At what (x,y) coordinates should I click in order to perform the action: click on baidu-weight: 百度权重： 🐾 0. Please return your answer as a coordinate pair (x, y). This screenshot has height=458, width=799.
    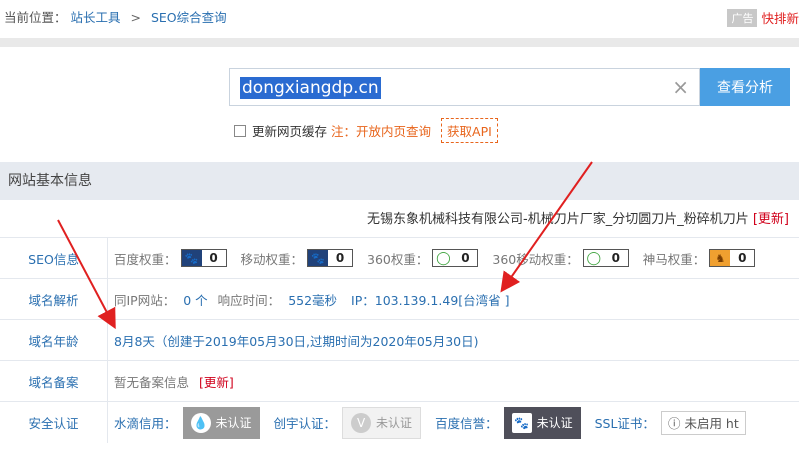
    Looking at the image, I should click on (170, 258).